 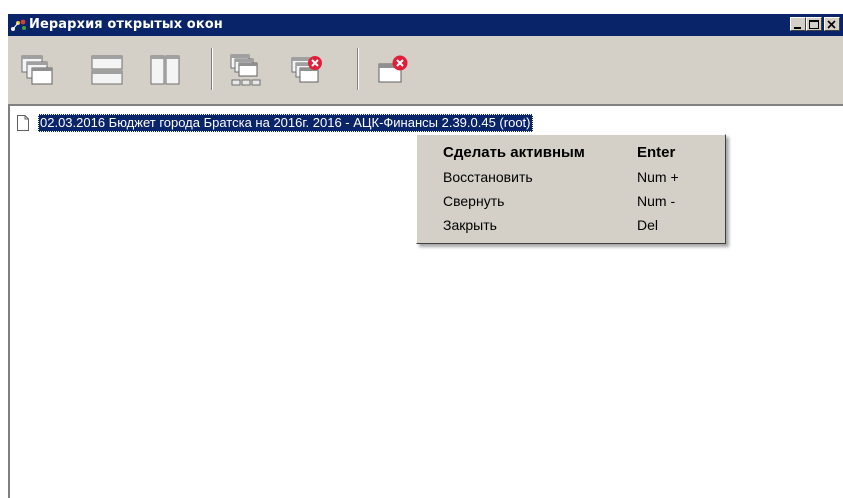 I want to click on tile-horizontal-icon, so click(x=107, y=70).